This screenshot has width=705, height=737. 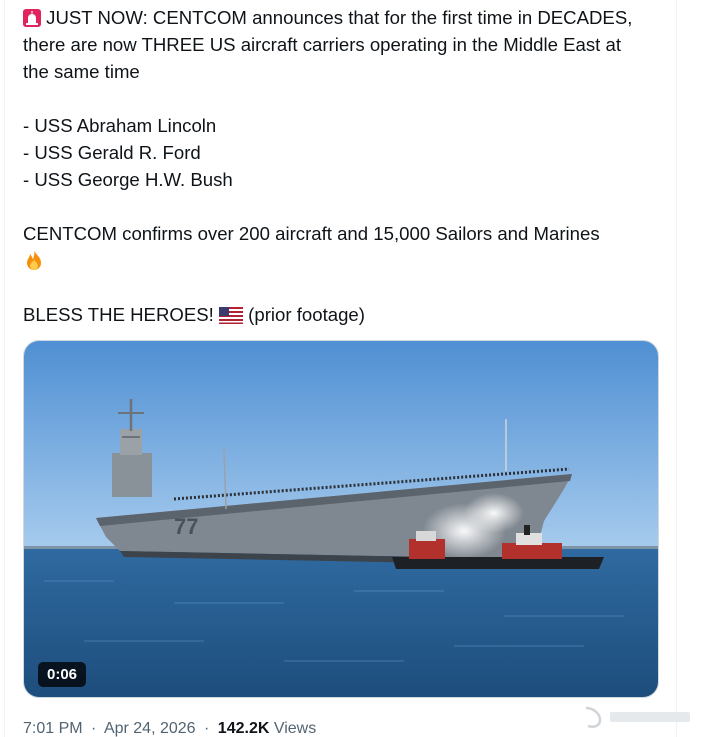 I want to click on fire-emoji-icon, so click(x=348, y=260).